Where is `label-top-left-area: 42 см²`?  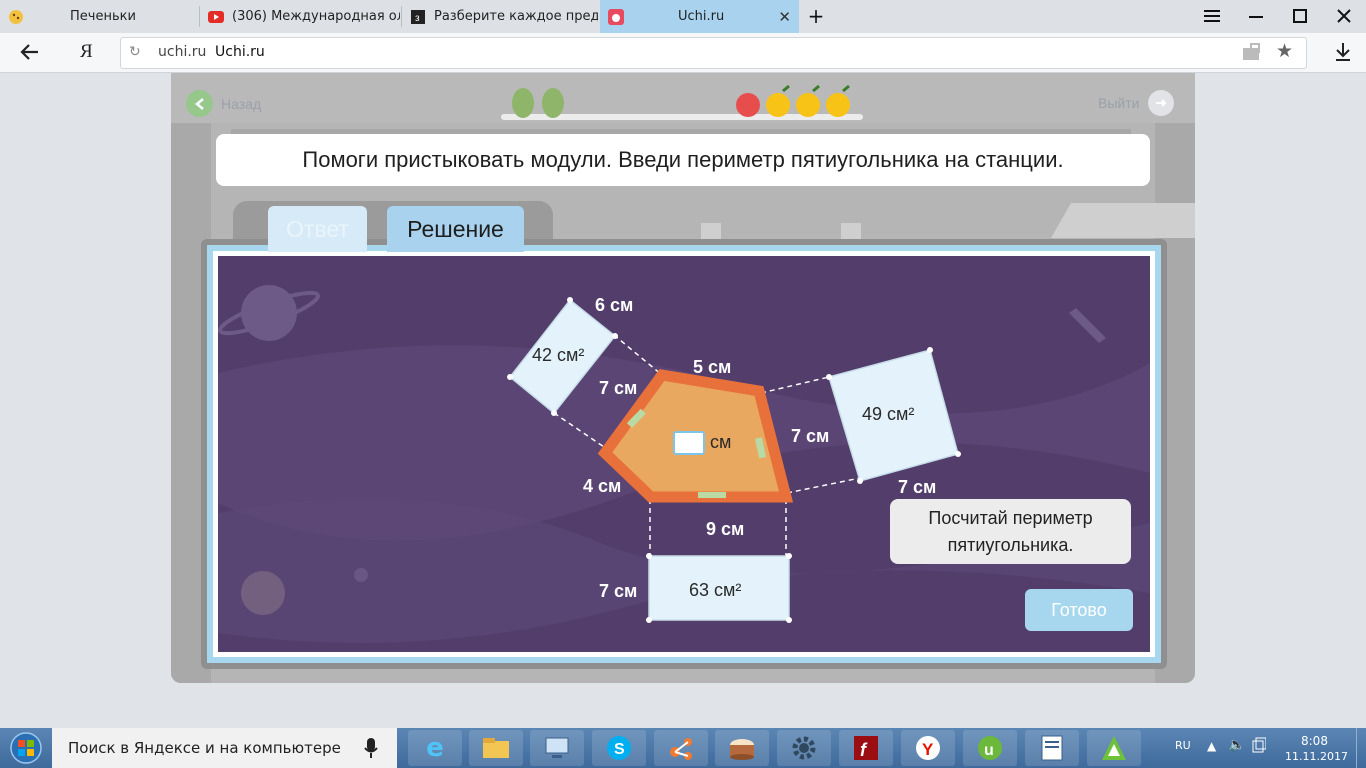 label-top-left-area: 42 см² is located at coordinates (558, 355).